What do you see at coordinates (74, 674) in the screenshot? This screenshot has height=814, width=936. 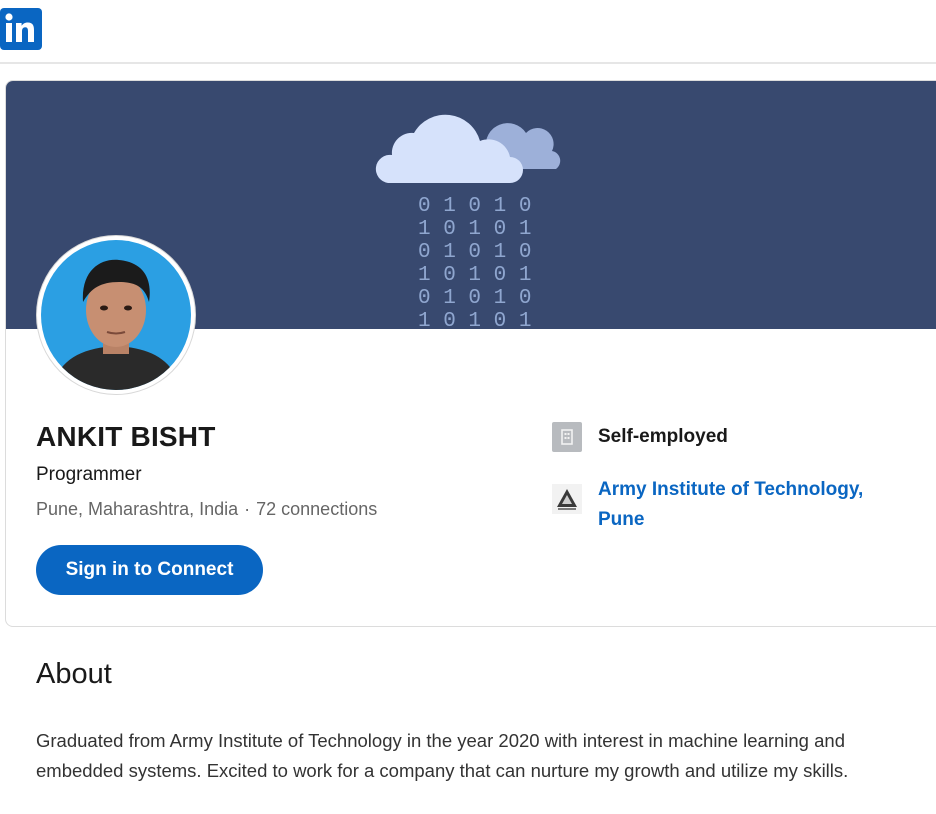 I see `about-heading: About` at bounding box center [74, 674].